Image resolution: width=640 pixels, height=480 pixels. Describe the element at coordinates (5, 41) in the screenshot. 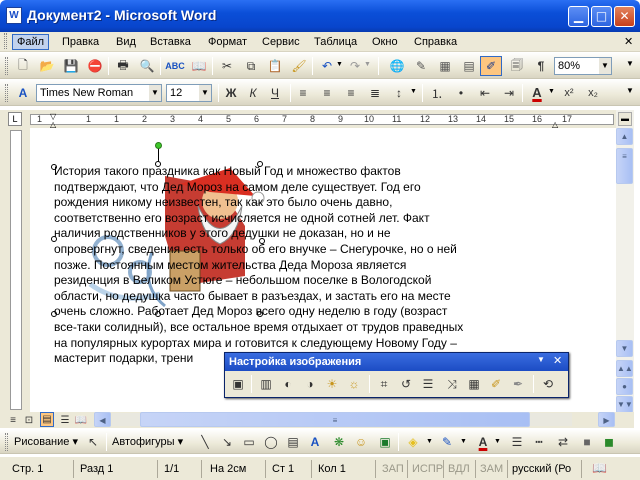

I see `menubar-grip` at that location.